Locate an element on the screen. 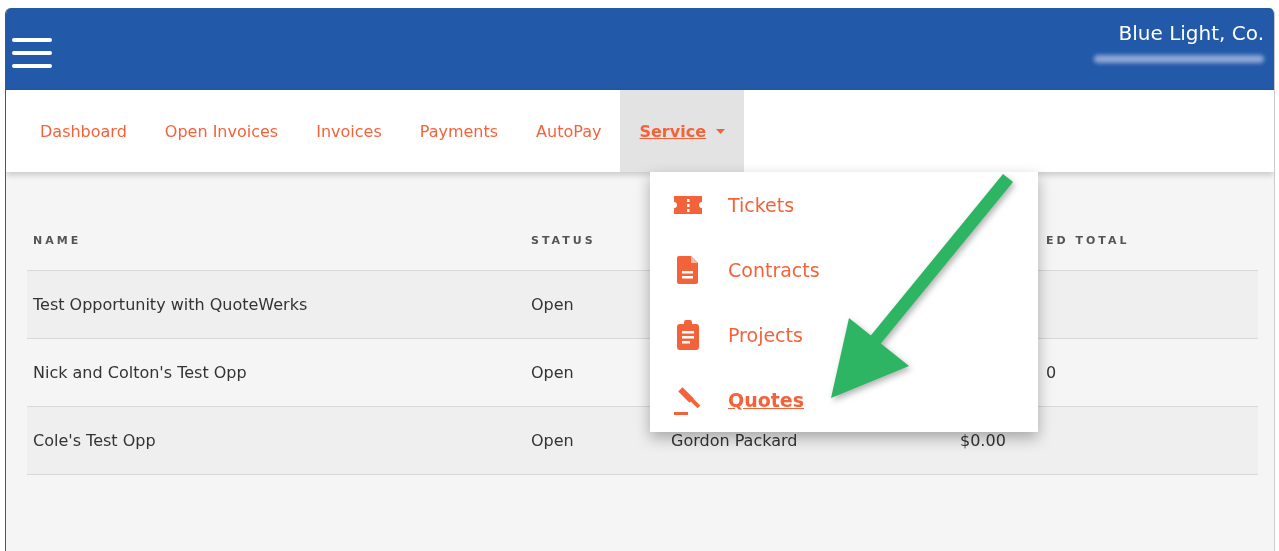 This screenshot has width=1279, height=551. table-cell: 0 is located at coordinates (1051, 372).